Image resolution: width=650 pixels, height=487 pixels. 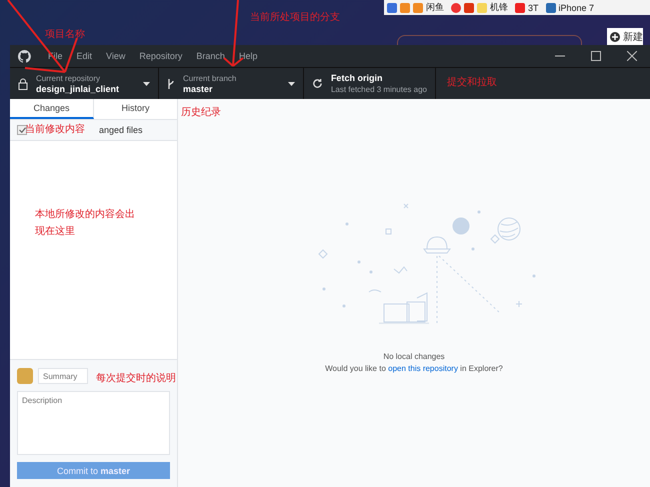 I want to click on toolbar-title: Fetch origin, so click(x=357, y=78).